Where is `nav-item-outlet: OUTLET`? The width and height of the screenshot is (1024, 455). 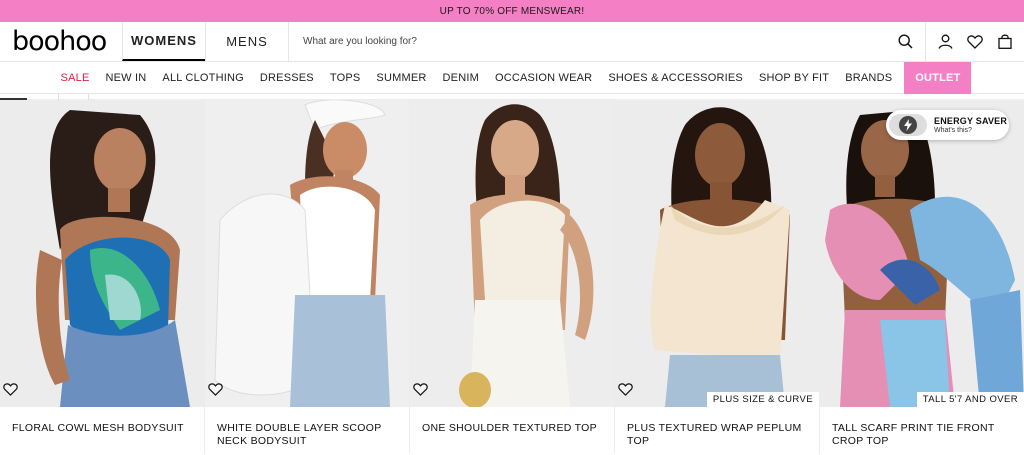 nav-item-outlet: OUTLET is located at coordinates (938, 77).